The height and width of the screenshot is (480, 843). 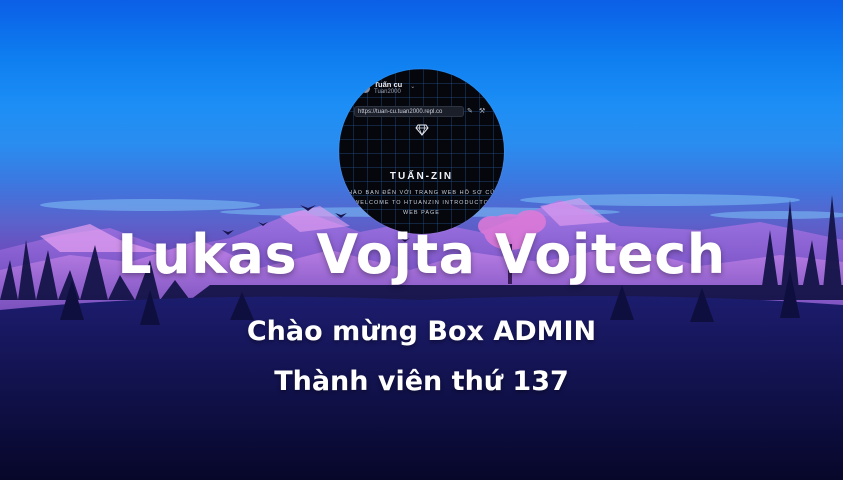 What do you see at coordinates (470, 111) in the screenshot?
I see `pencil-icon: ✎` at bounding box center [470, 111].